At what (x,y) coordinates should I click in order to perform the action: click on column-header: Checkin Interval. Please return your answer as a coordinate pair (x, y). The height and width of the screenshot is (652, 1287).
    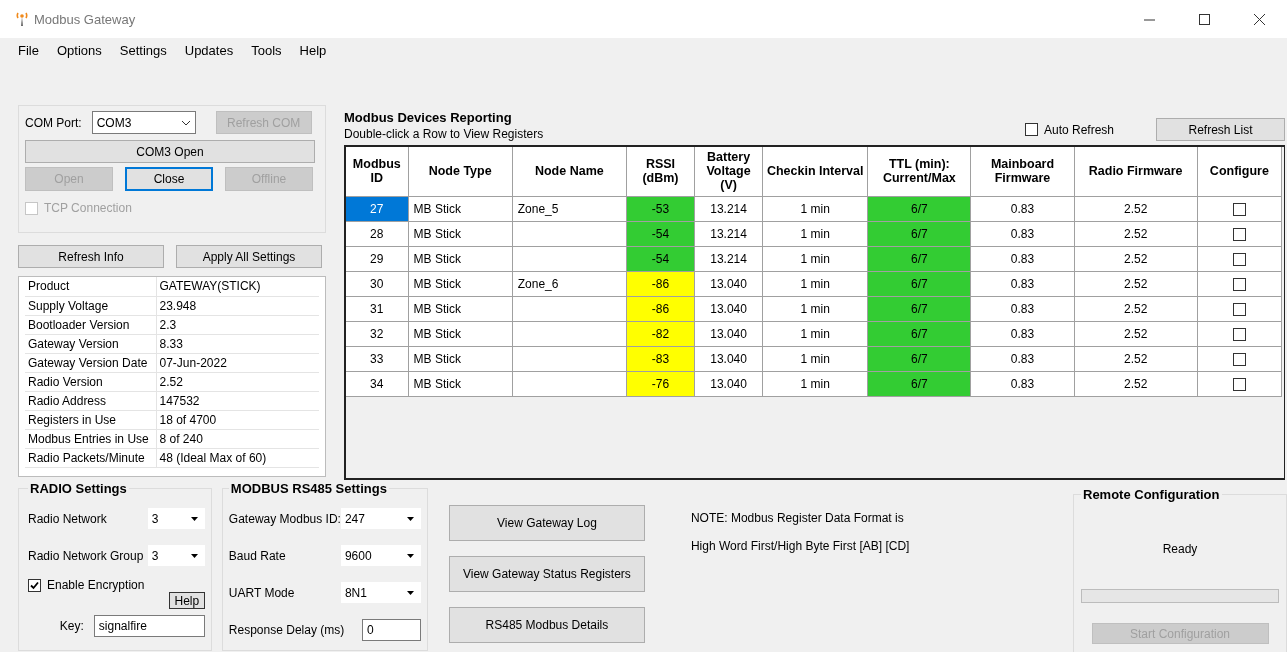
    Looking at the image, I should click on (815, 171).